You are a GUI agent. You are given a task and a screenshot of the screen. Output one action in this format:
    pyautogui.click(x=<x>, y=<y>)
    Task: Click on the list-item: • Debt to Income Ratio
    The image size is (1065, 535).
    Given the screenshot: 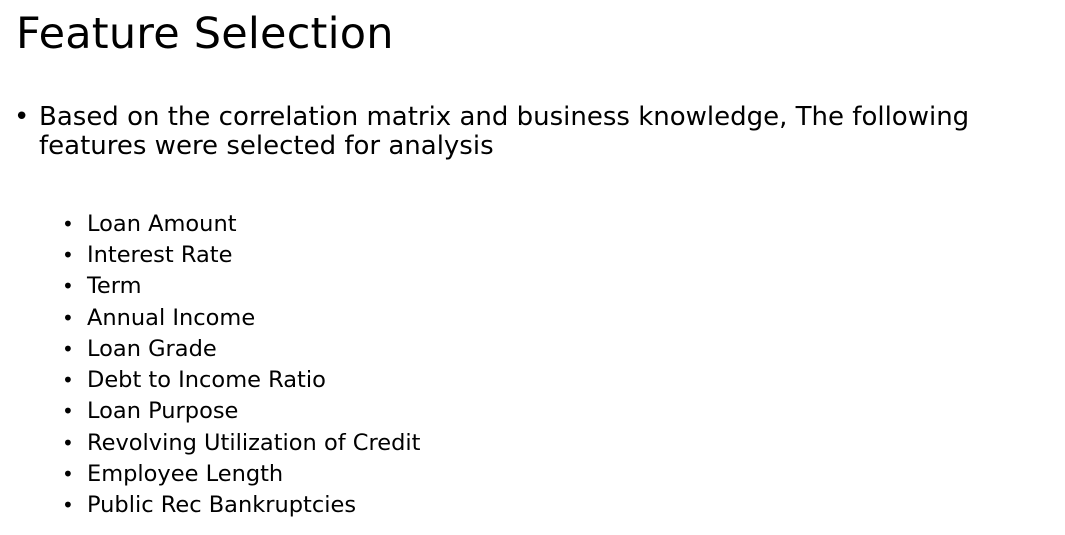 What is the action you would take?
    pyautogui.click(x=241, y=379)
    